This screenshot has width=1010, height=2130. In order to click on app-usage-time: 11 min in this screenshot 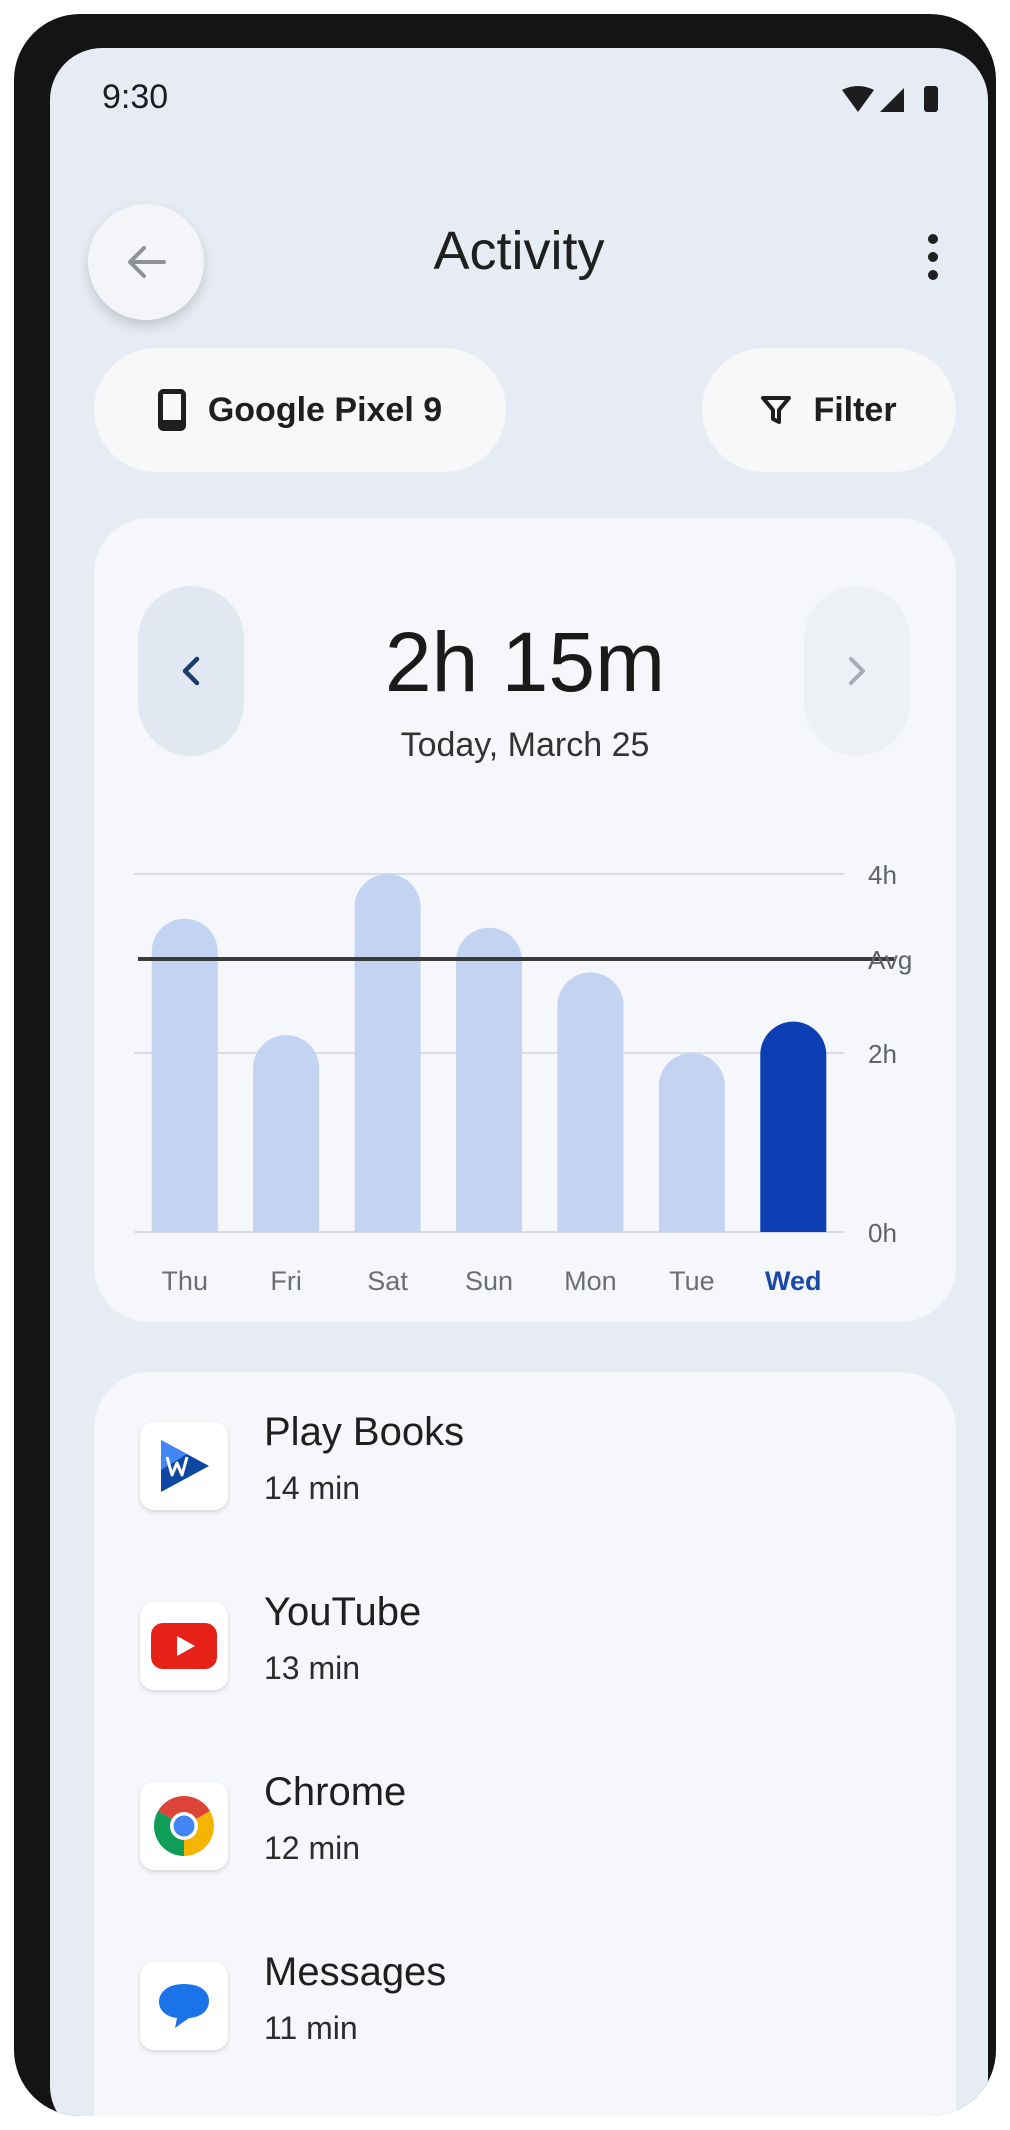, I will do `click(311, 2028)`.